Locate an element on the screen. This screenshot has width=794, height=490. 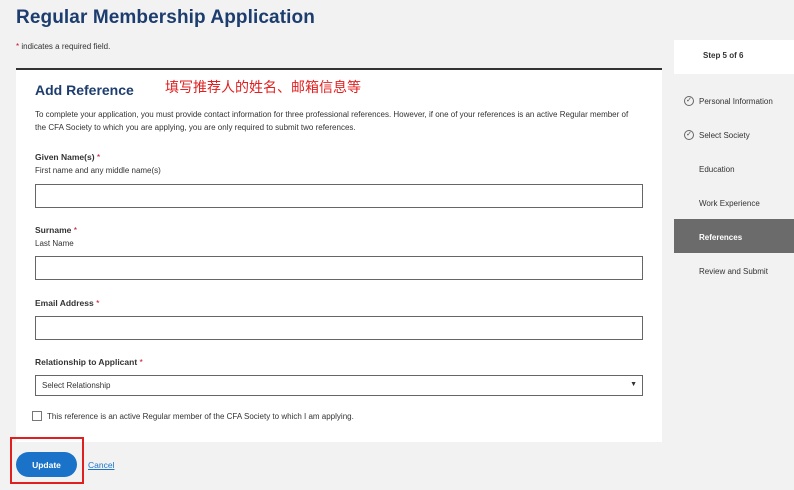
step-work-experience: Work Experience is located at coordinates (734, 202).